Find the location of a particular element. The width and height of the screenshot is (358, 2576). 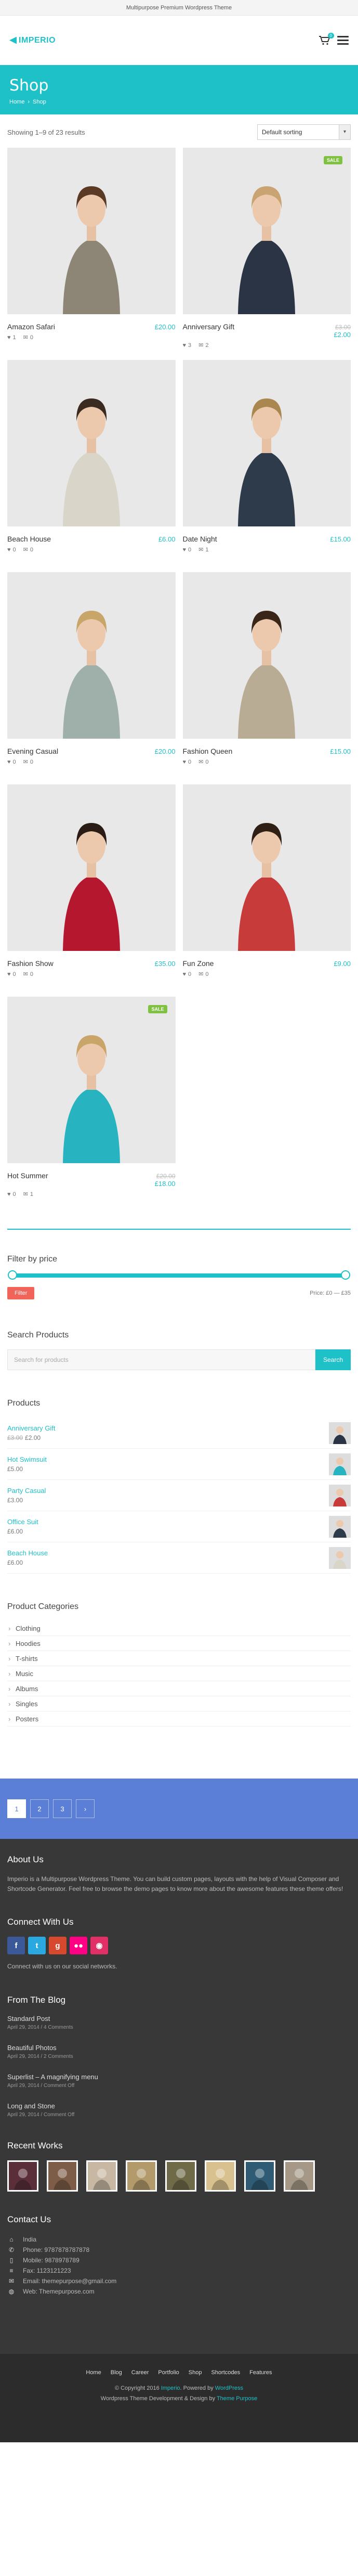

blog-post-title: Beautiful Photos is located at coordinates (179, 2048).